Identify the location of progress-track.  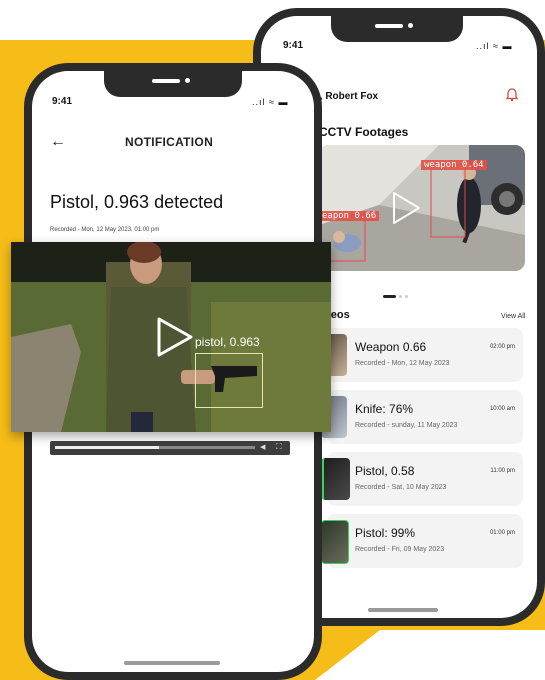
(155, 447).